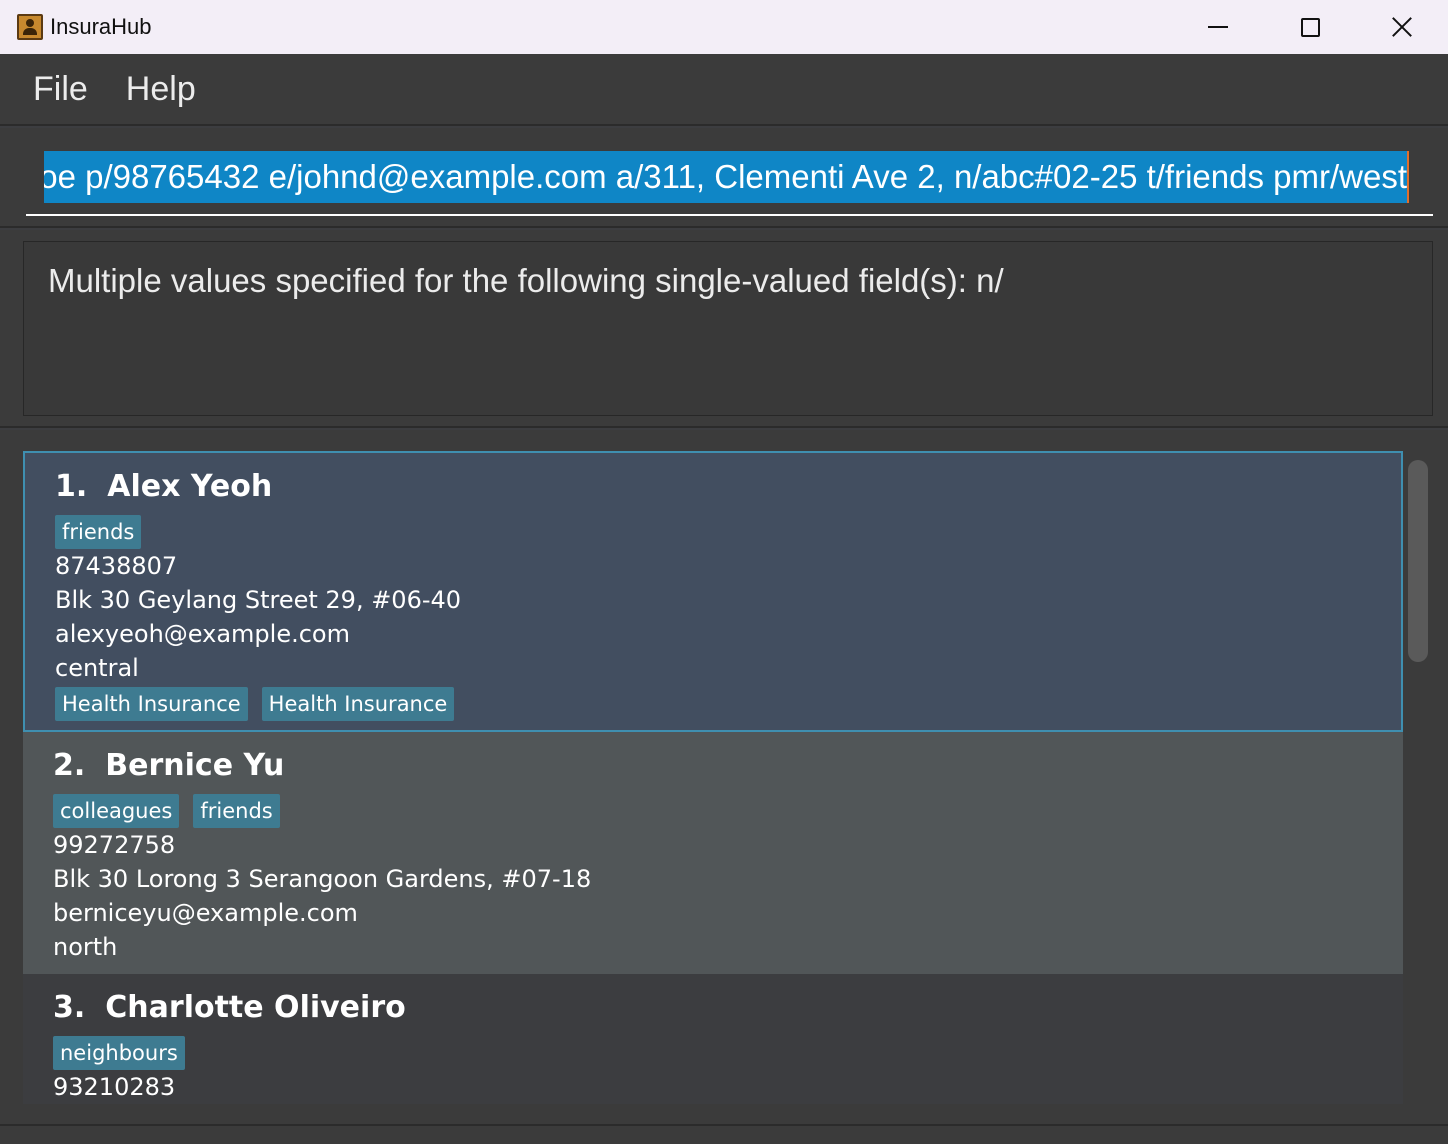 This screenshot has height=1144, width=1448. What do you see at coordinates (116, 811) in the screenshot?
I see `tag: colleagues` at bounding box center [116, 811].